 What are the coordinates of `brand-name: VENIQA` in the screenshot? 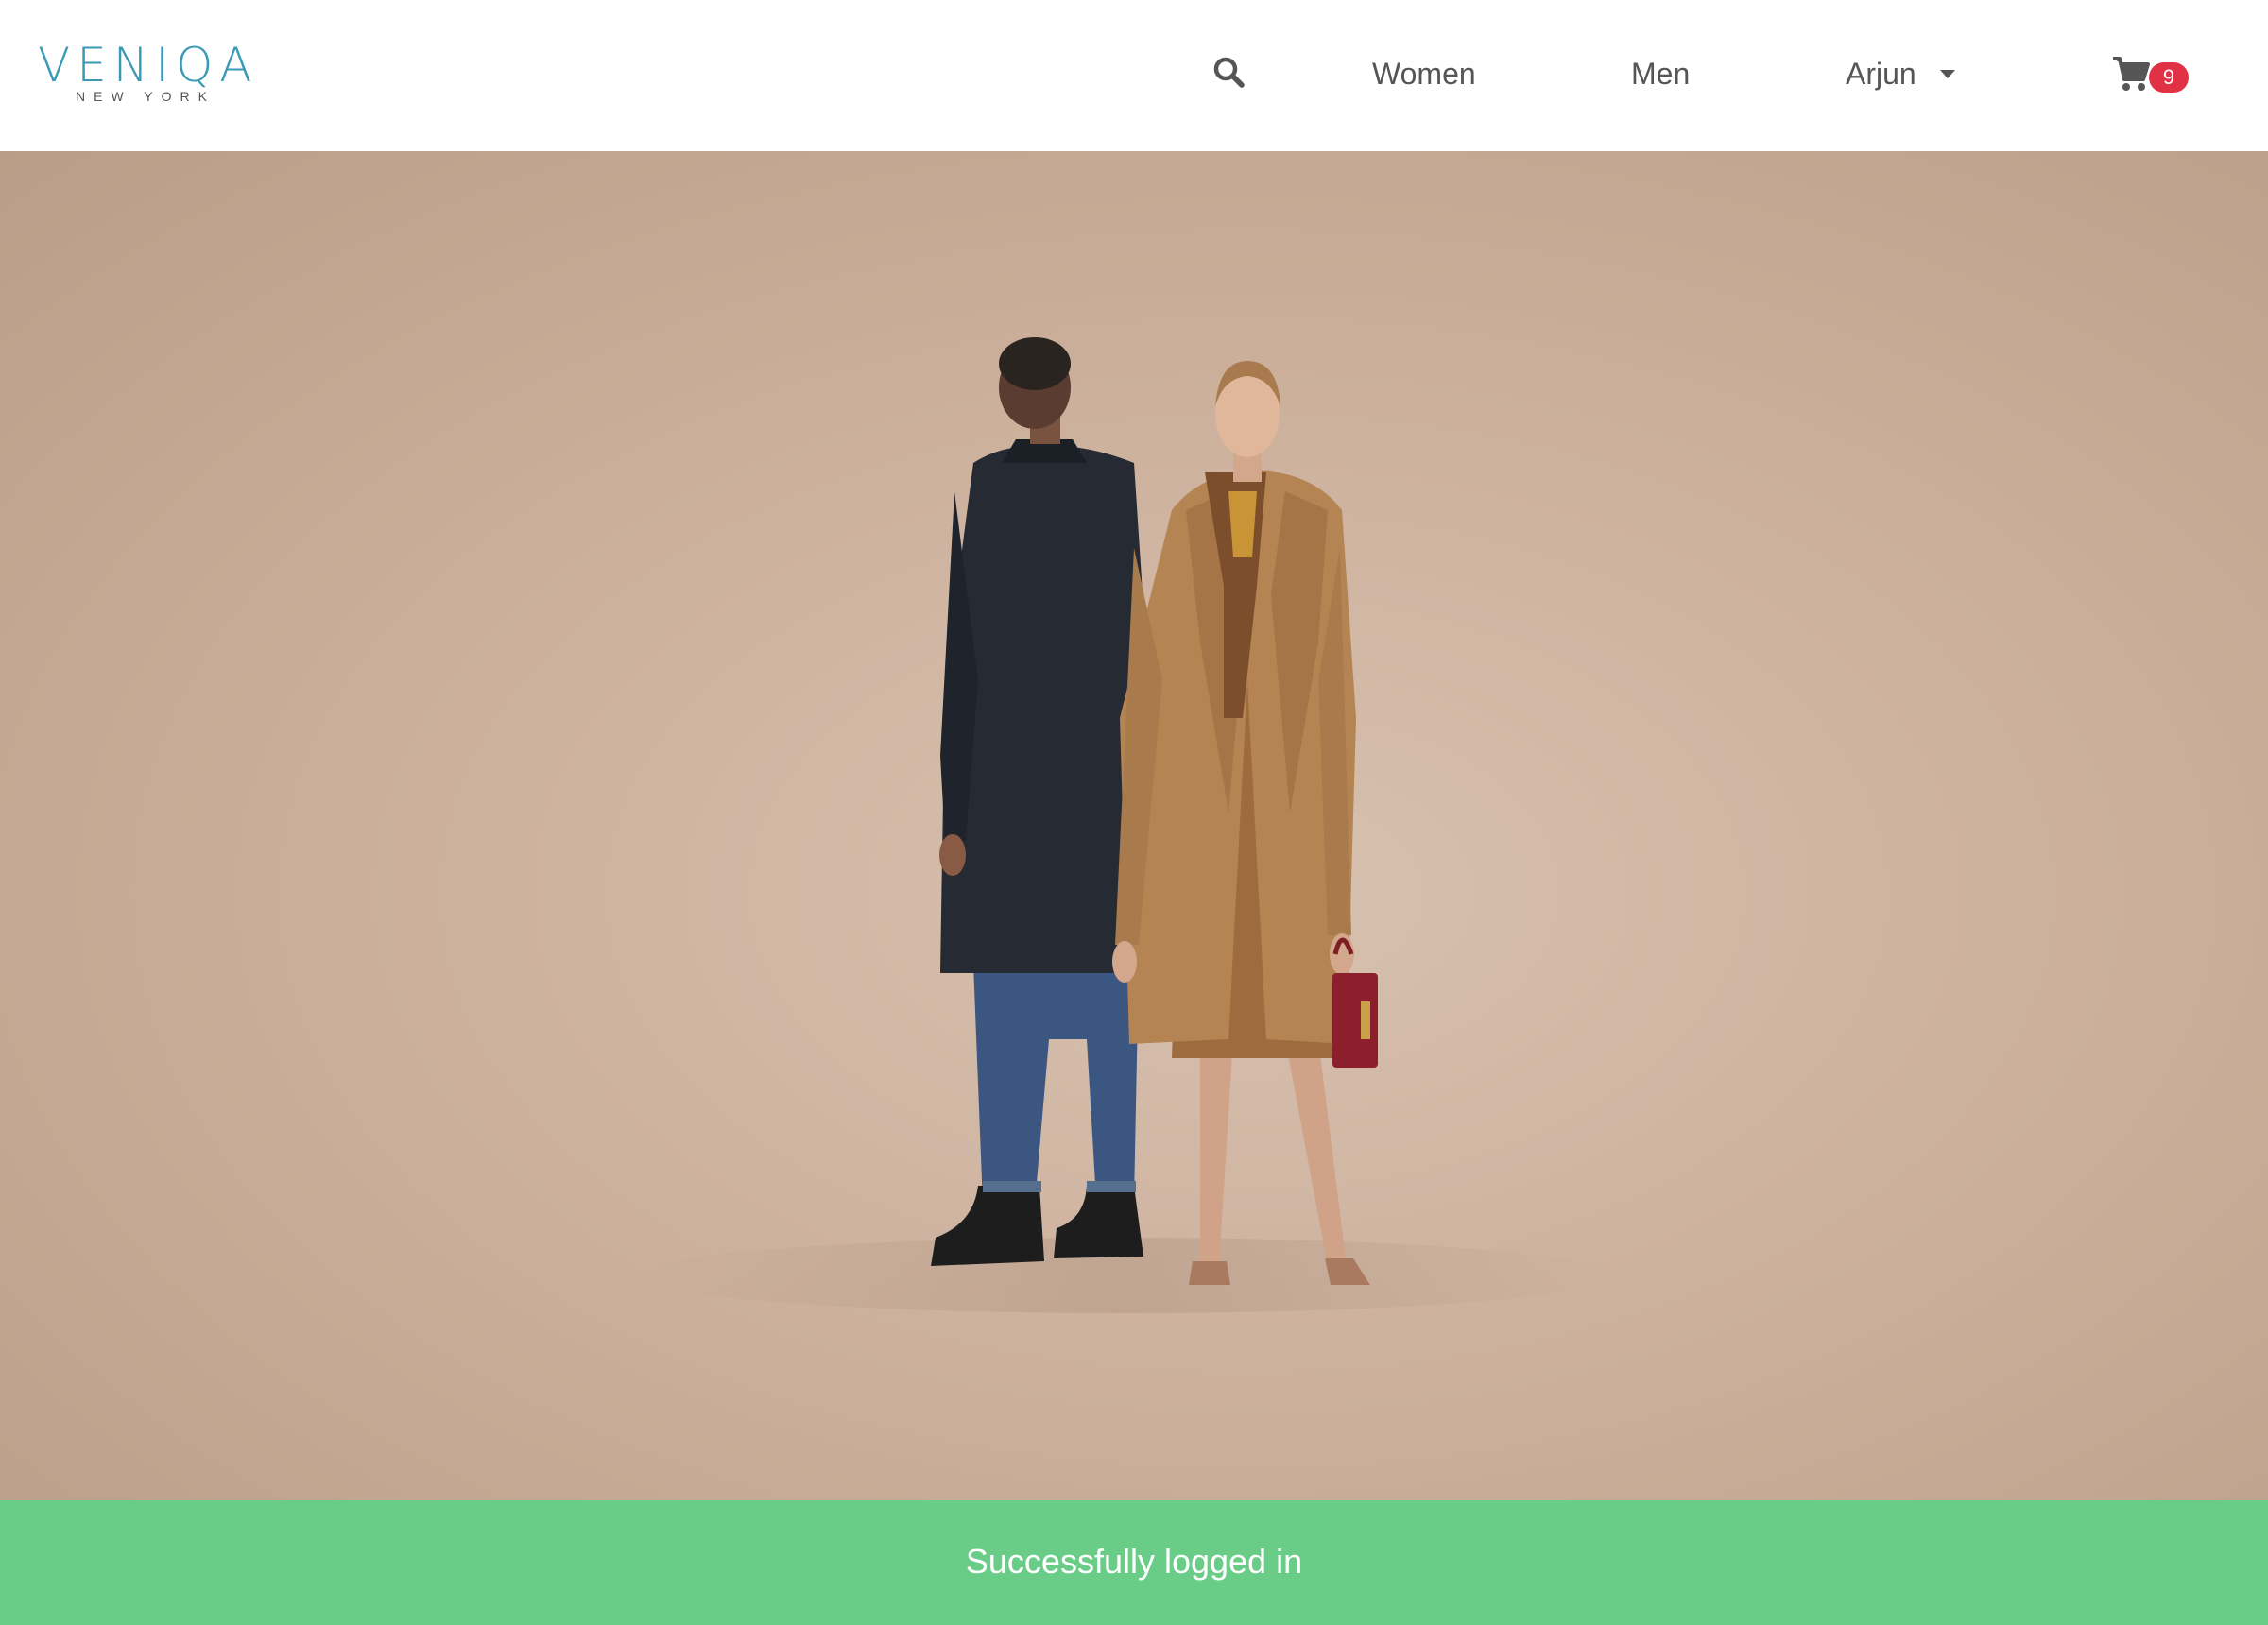 It's located at (148, 66).